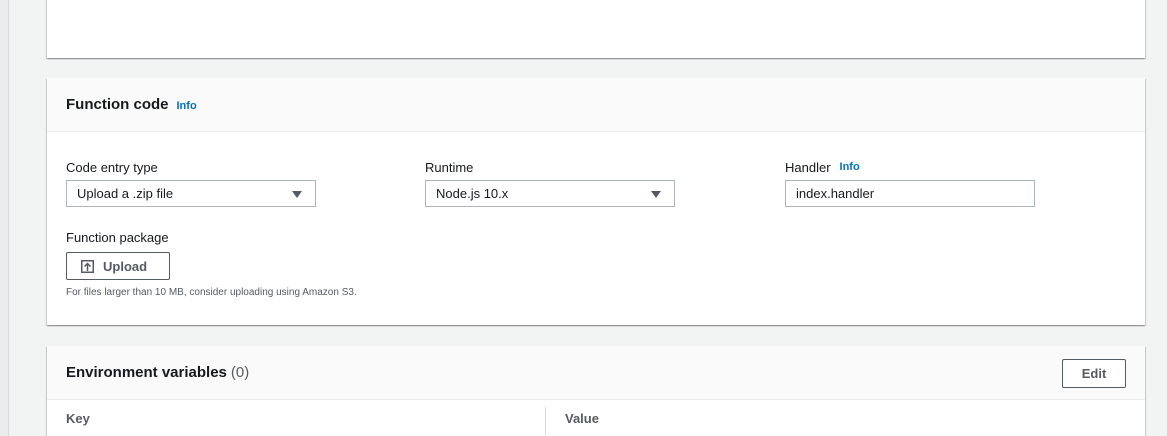  I want to click on runtime-label: Runtime, so click(449, 167).